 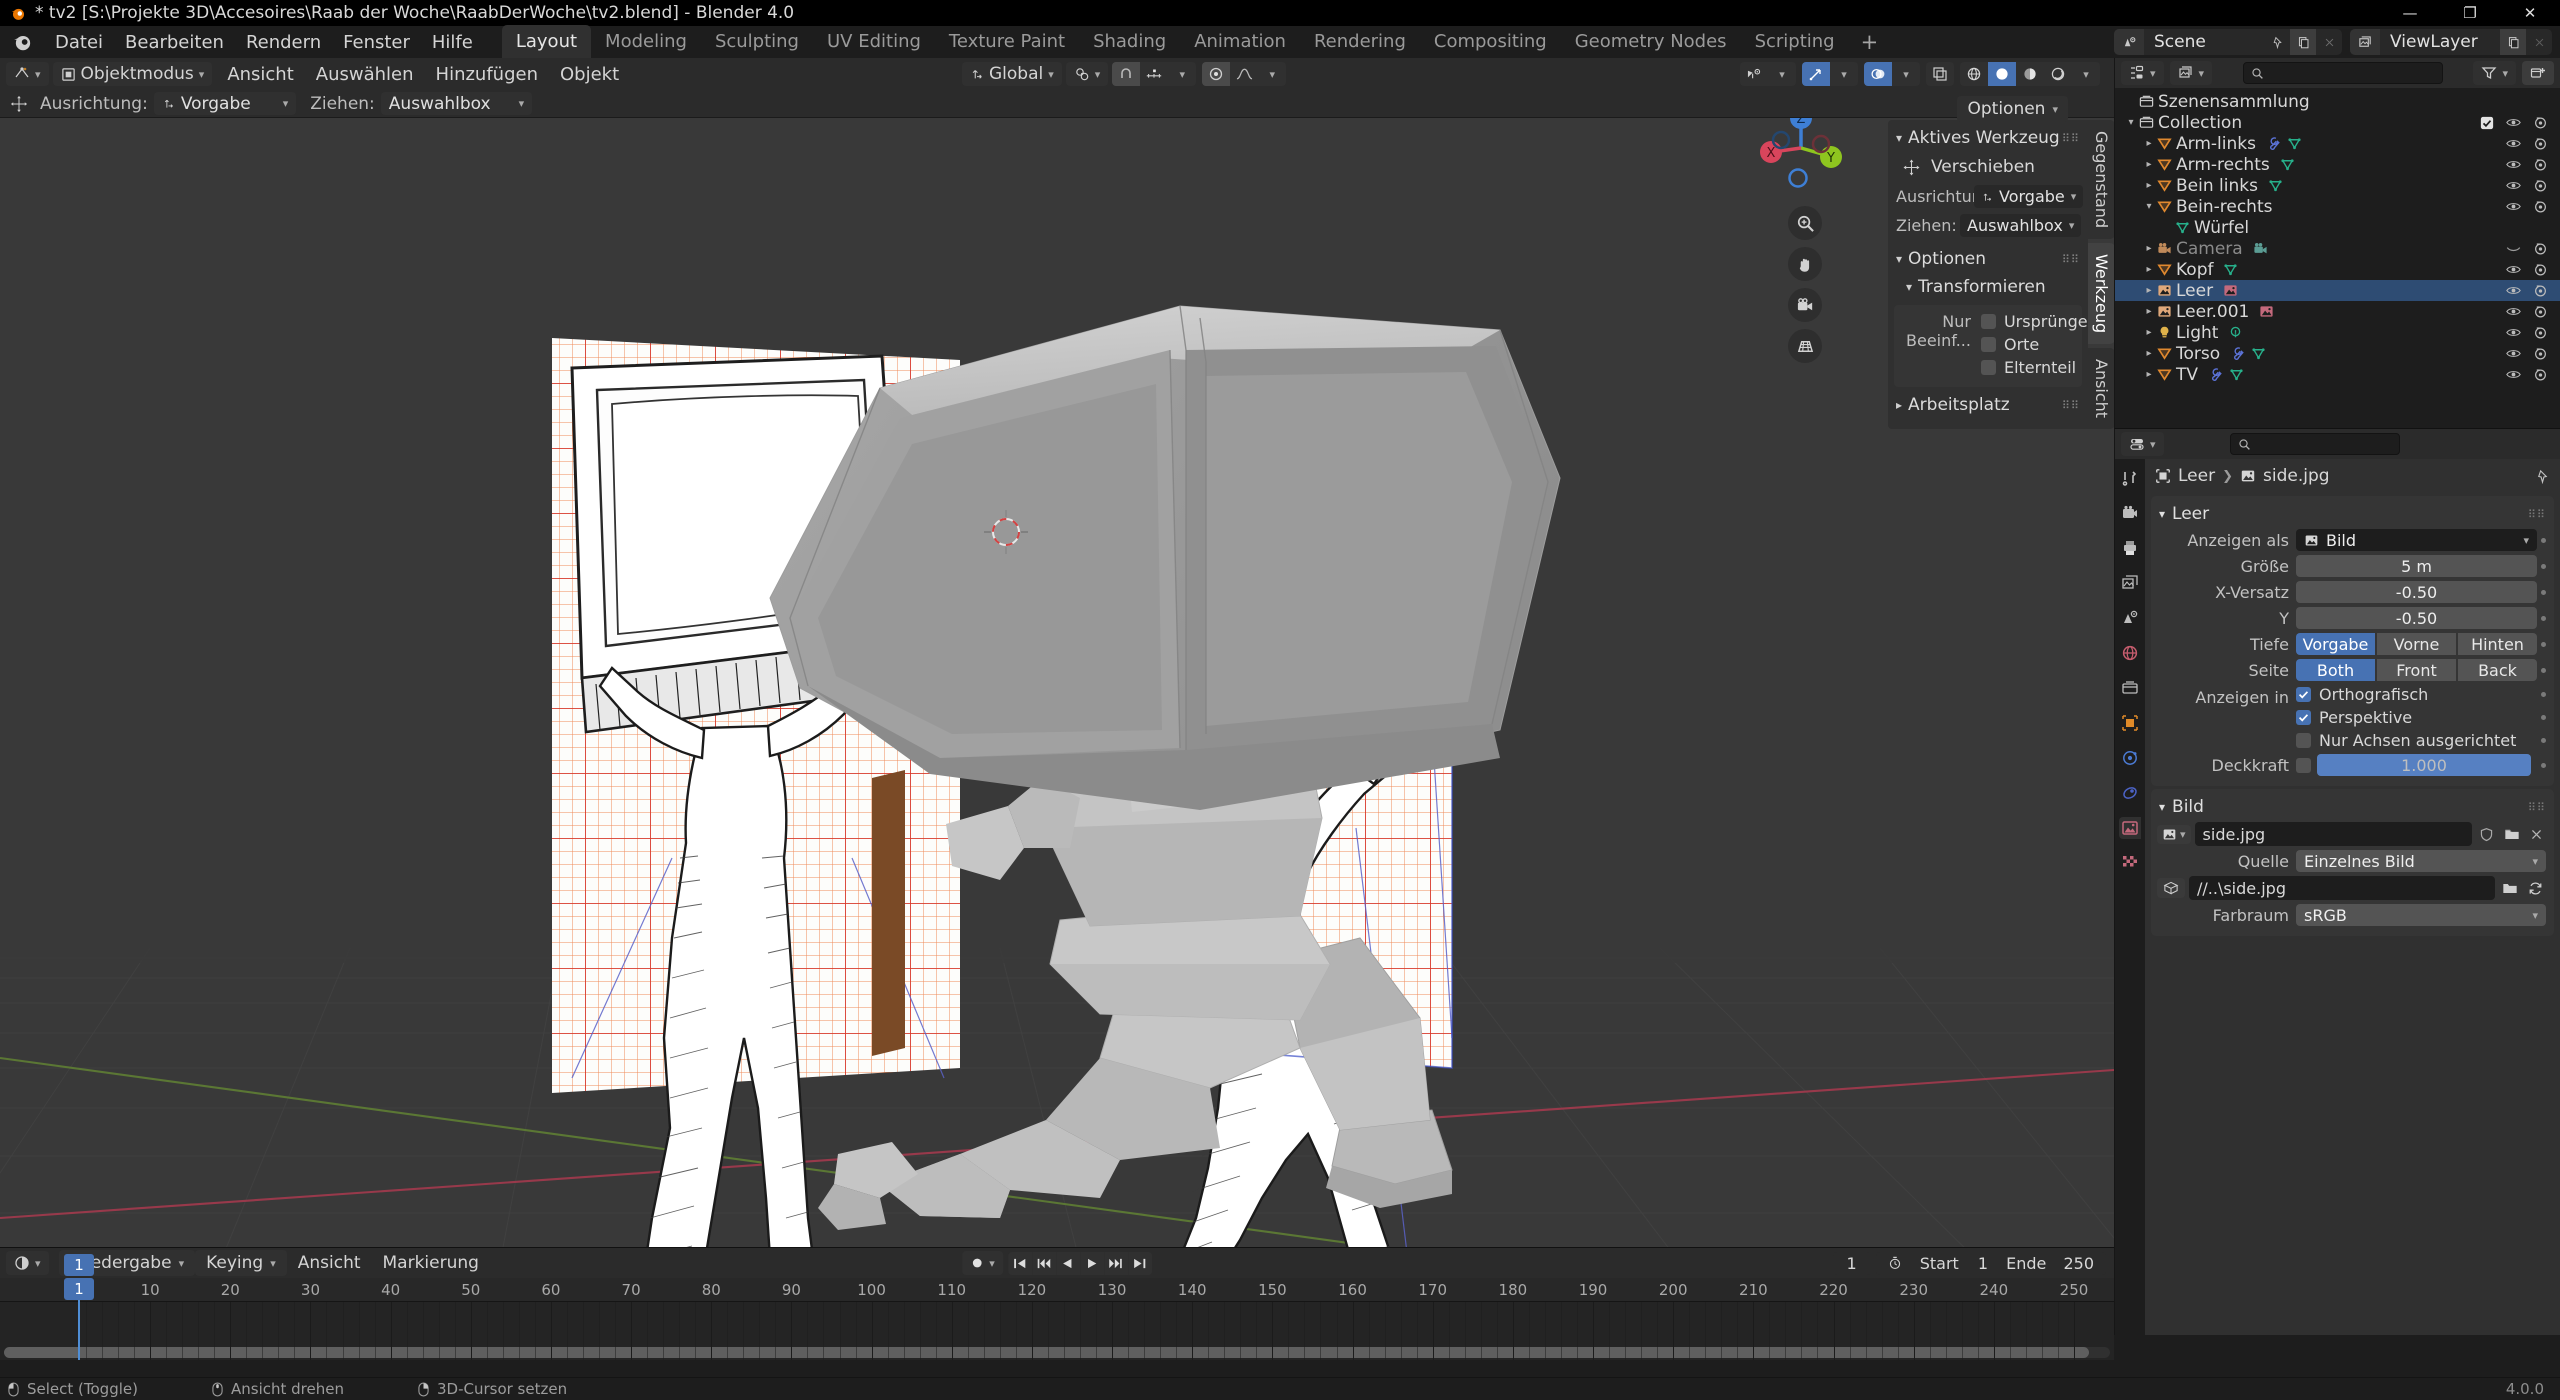 What do you see at coordinates (1154, 74) in the screenshot?
I see `proportional-edit-icon` at bounding box center [1154, 74].